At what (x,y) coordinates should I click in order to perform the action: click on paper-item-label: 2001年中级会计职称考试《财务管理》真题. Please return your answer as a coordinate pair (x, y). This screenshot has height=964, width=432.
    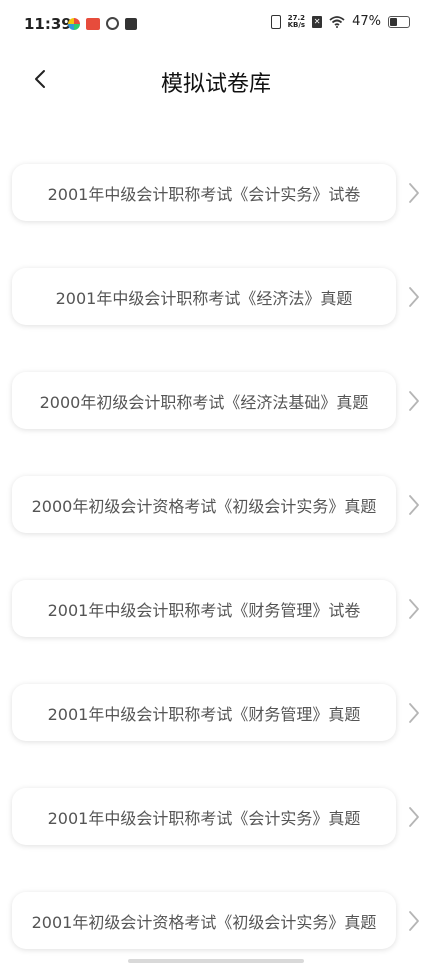
    Looking at the image, I should click on (204, 714).